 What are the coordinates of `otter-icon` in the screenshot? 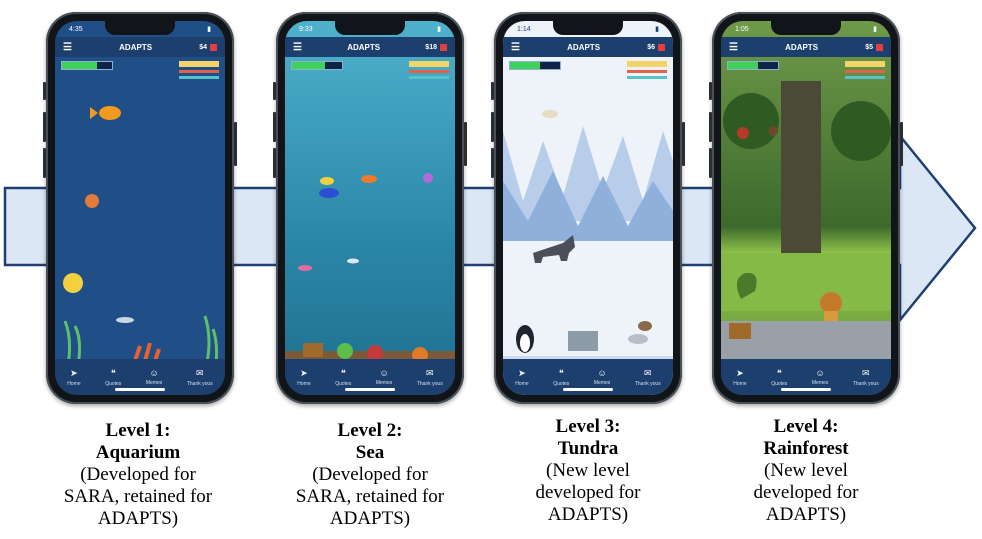 It's located at (645, 326).